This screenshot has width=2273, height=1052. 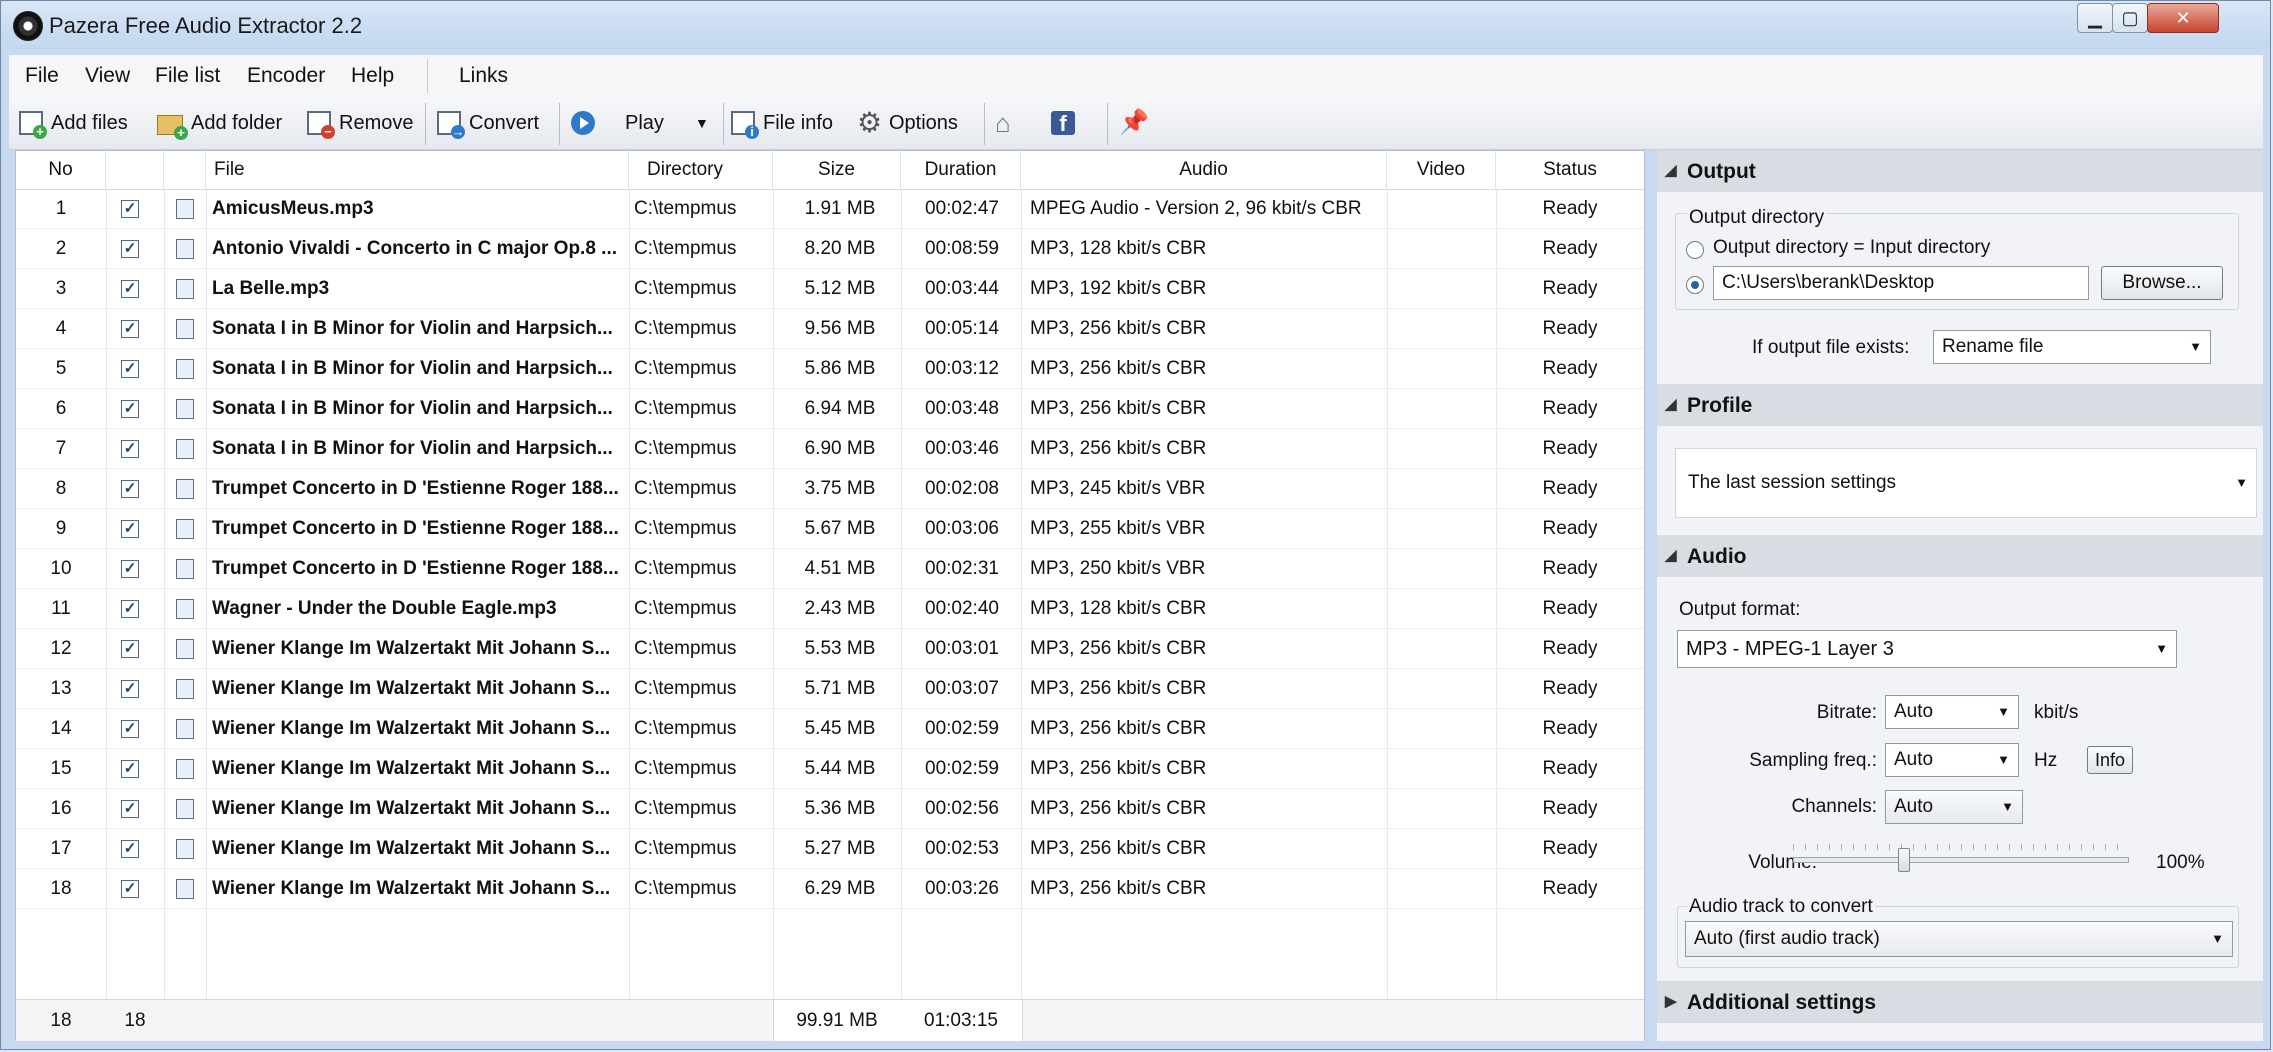 I want to click on row-size: 5.67 MB, so click(x=840, y=528).